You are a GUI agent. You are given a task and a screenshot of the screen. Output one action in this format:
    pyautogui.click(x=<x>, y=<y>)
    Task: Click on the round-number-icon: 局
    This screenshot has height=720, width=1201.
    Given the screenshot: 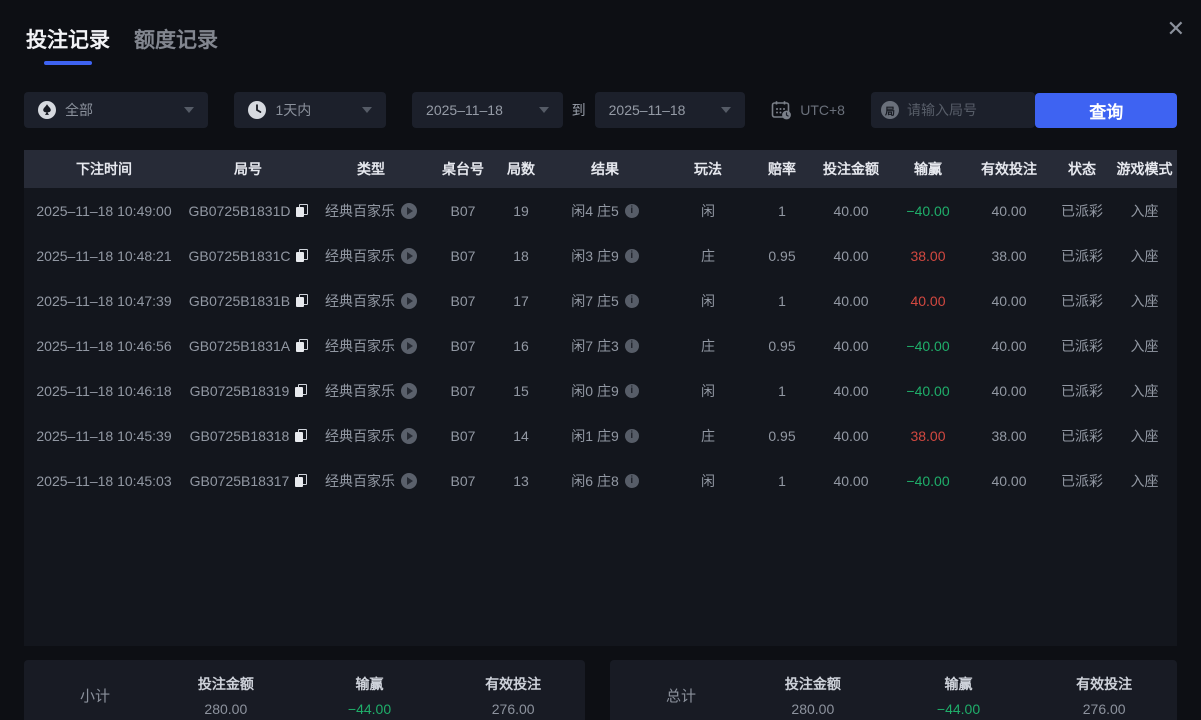 What is the action you would take?
    pyautogui.click(x=889, y=110)
    